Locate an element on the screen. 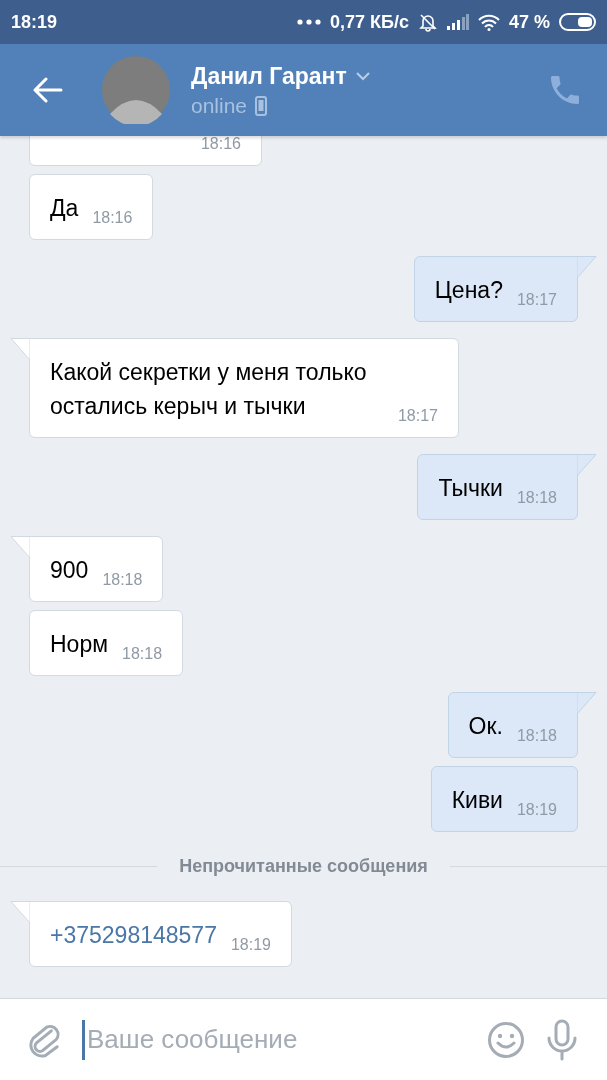 The height and width of the screenshot is (1080, 607). status-time: 18:19 is located at coordinates (34, 22).